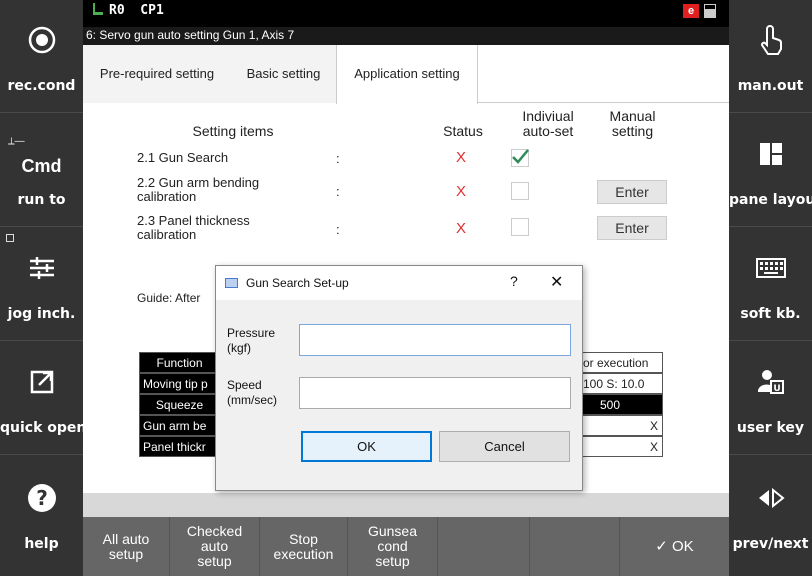  I want to click on header-status: Status, so click(463, 131).